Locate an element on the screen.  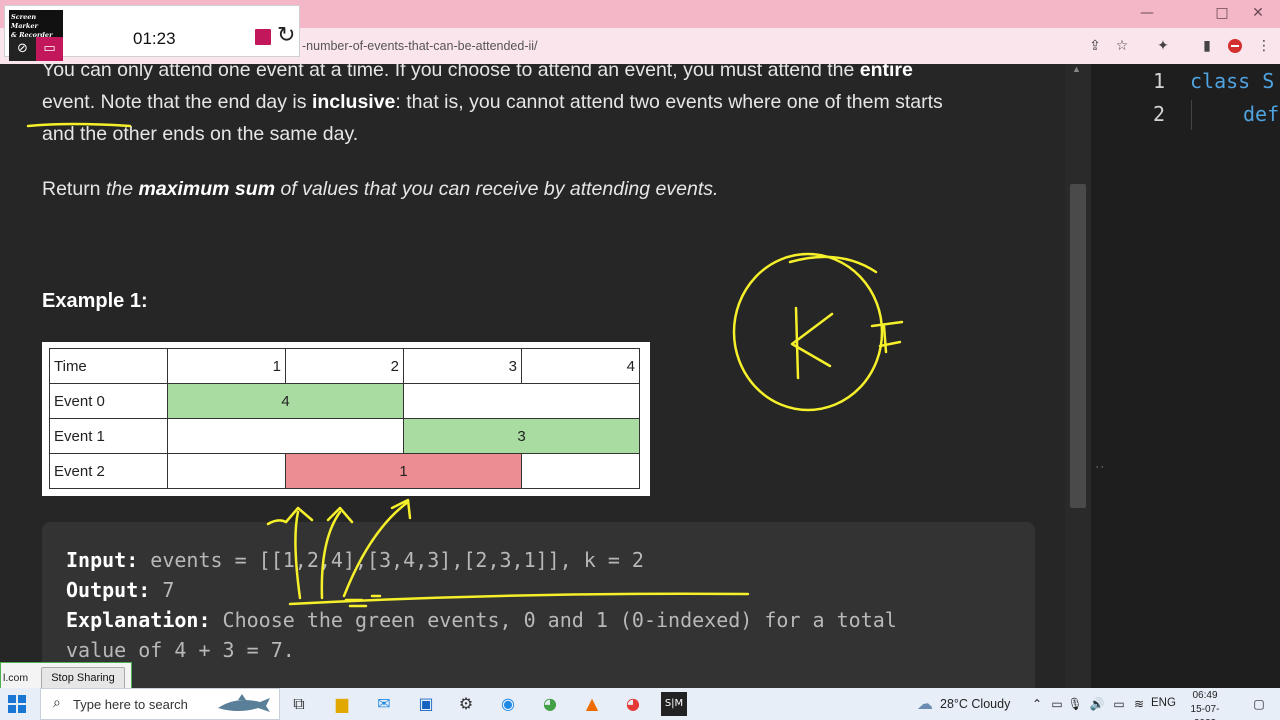
example-output: Output: 7 is located at coordinates (120, 590).